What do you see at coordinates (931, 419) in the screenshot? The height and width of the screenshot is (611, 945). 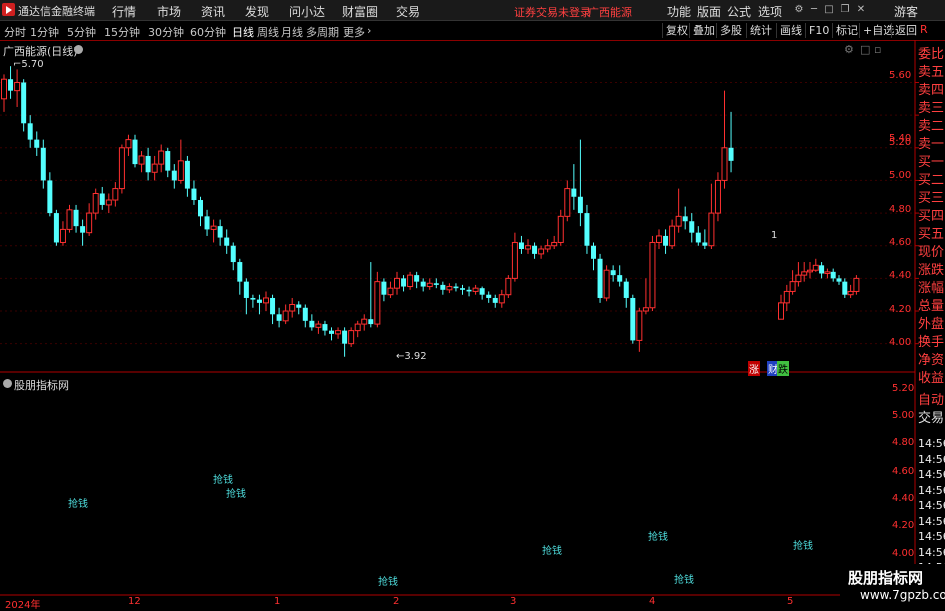 I see `quote-label: 交易` at bounding box center [931, 419].